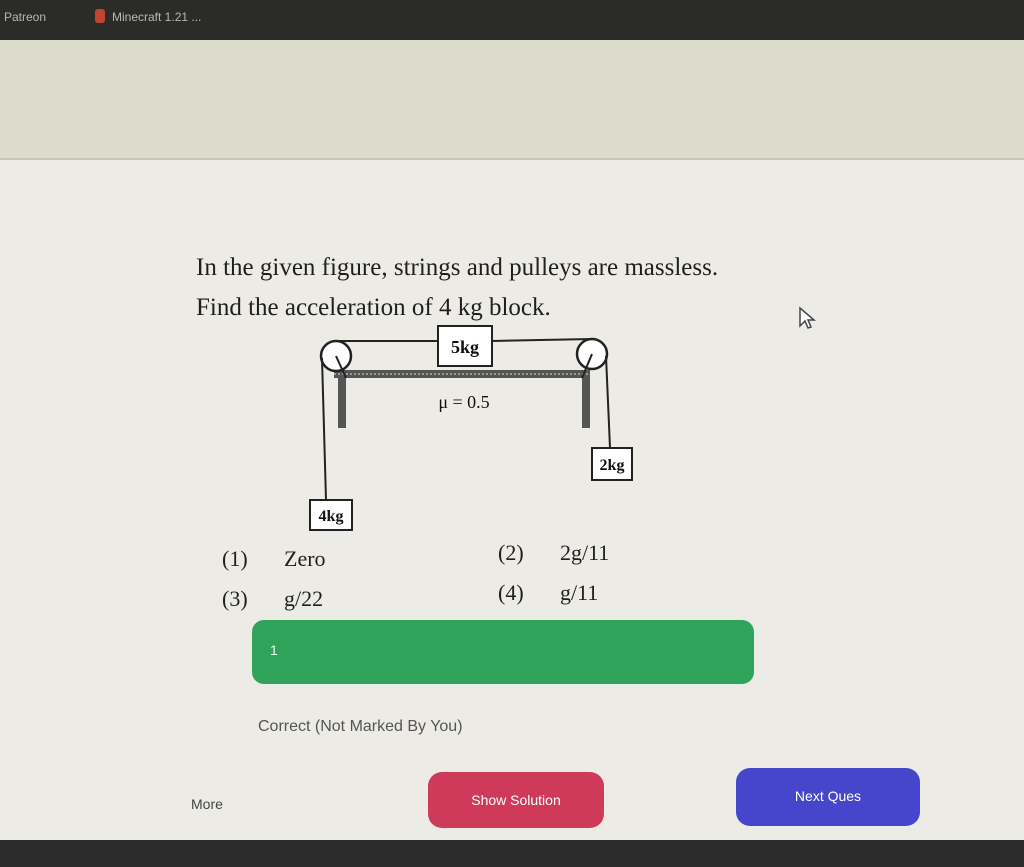  I want to click on left-wall, so click(342, 403).